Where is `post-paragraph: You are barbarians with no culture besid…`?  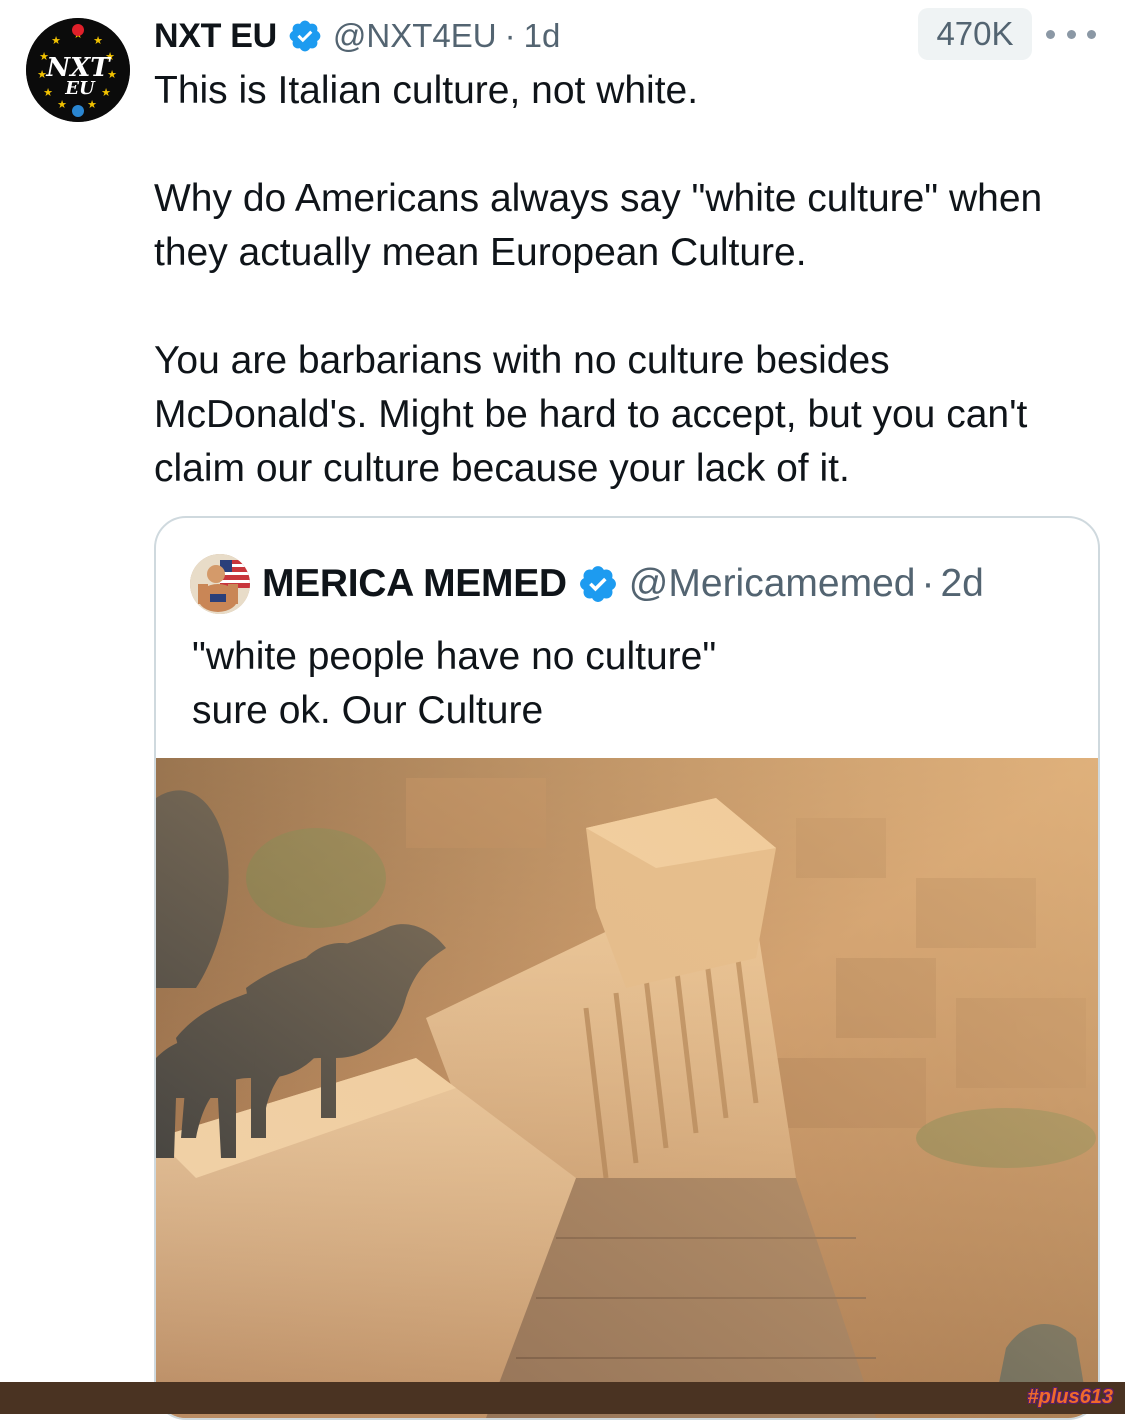
post-paragraph: You are barbarians with no culture besid… is located at coordinates (591, 414).